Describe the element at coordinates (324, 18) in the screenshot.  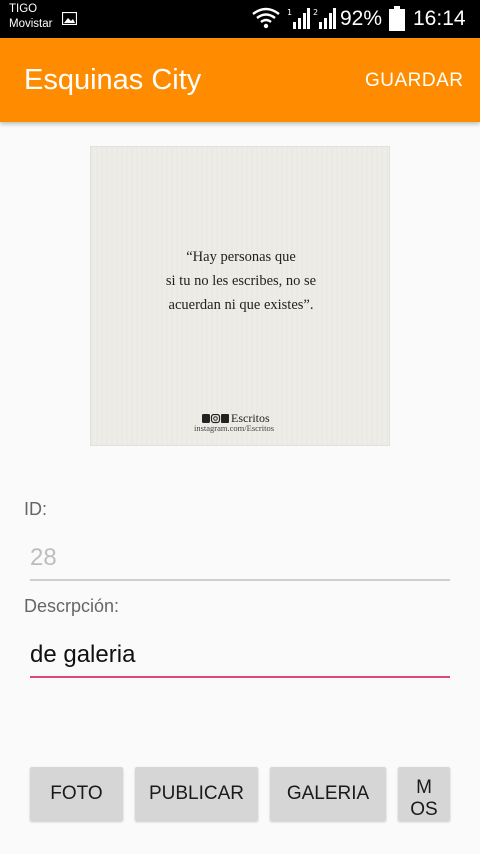
I see `signal-sim2-icon: 2` at that location.